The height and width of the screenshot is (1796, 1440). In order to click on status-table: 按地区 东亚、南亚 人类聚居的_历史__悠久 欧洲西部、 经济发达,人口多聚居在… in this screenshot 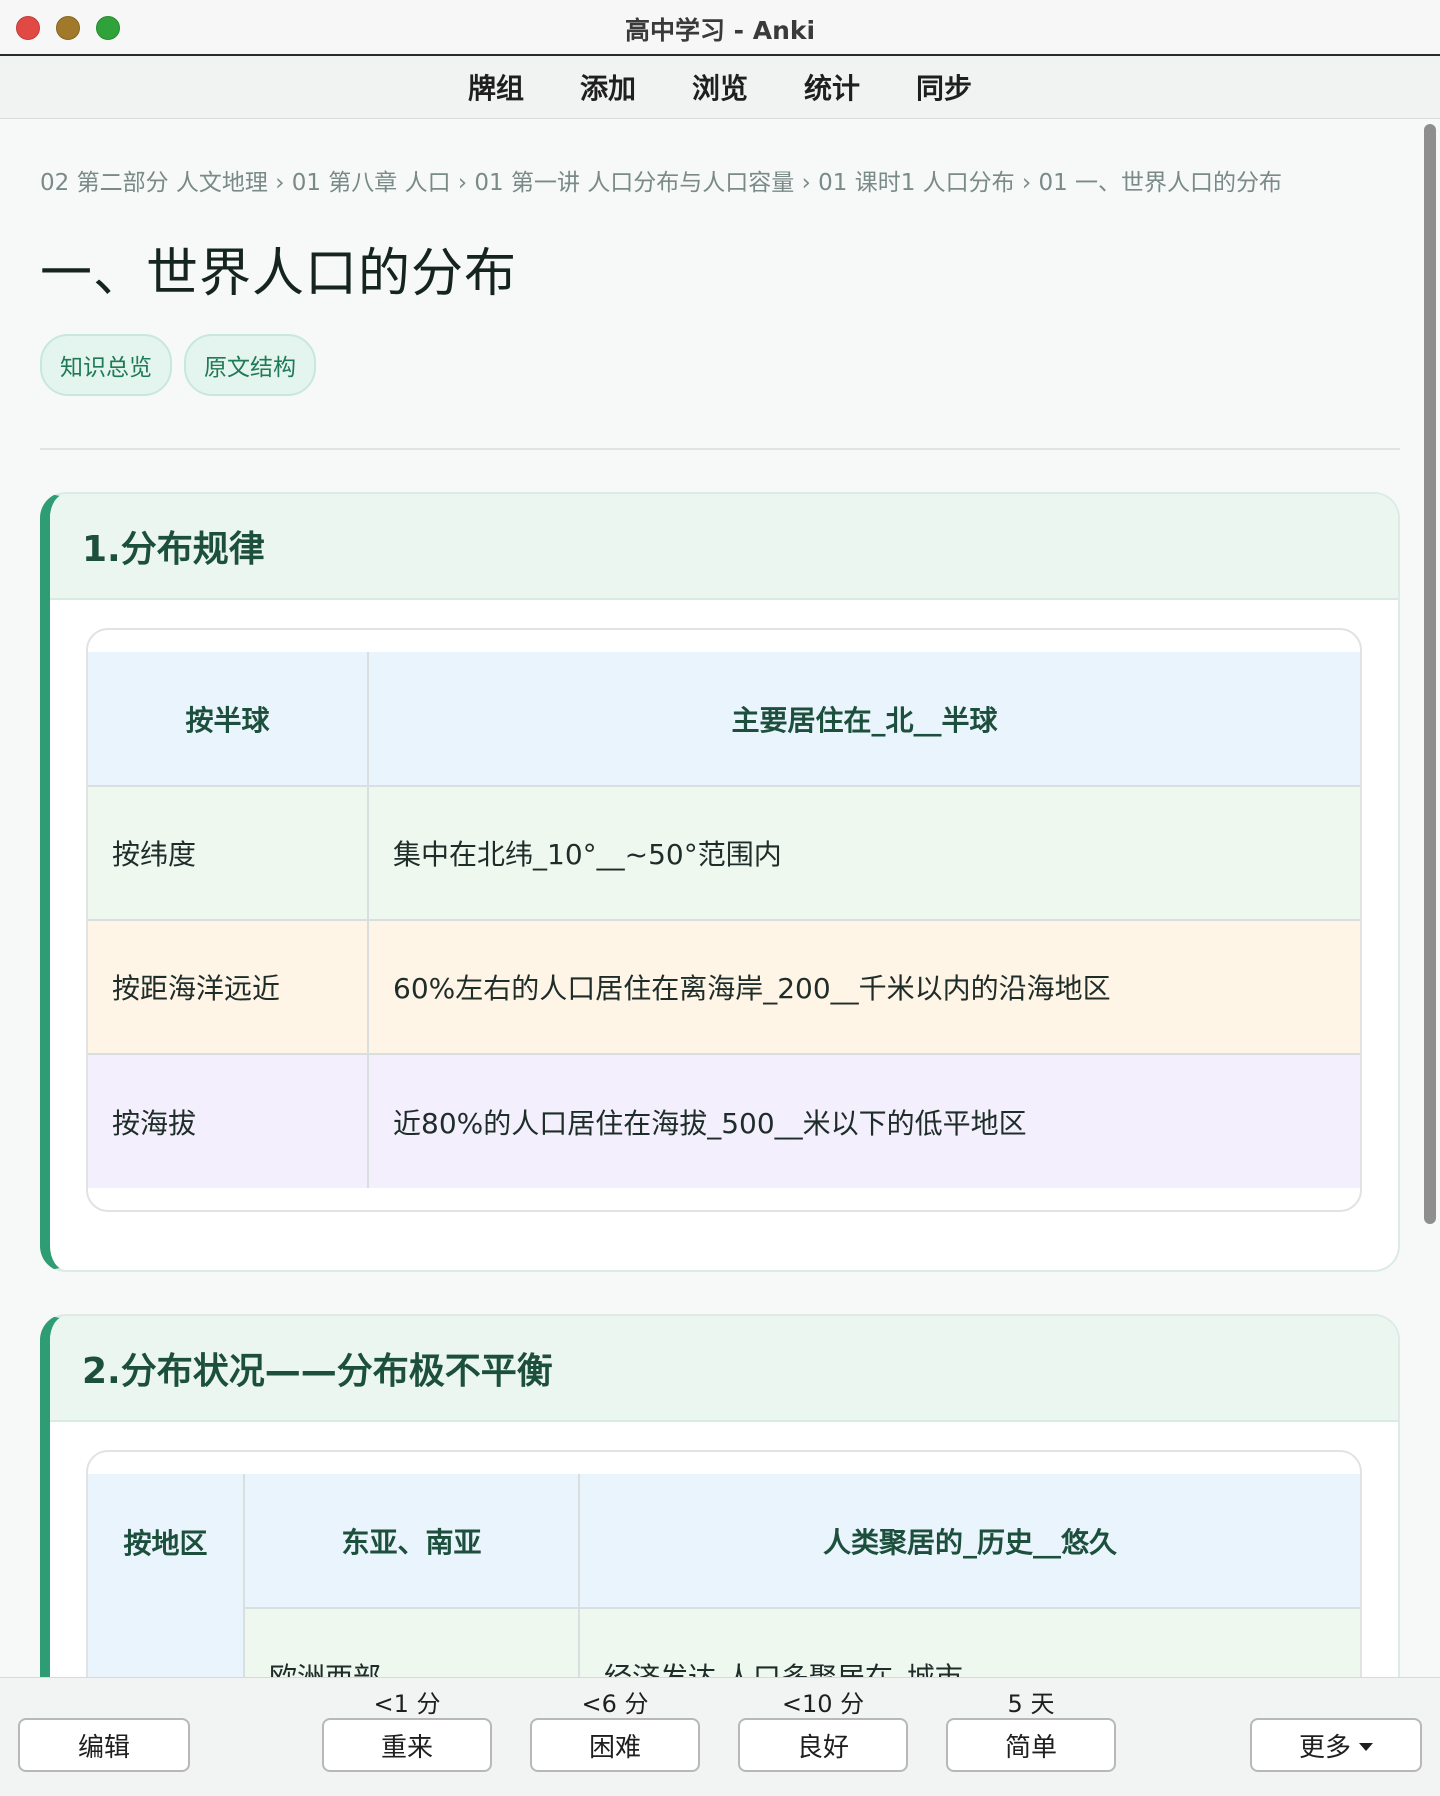, I will do `click(724, 1575)`.